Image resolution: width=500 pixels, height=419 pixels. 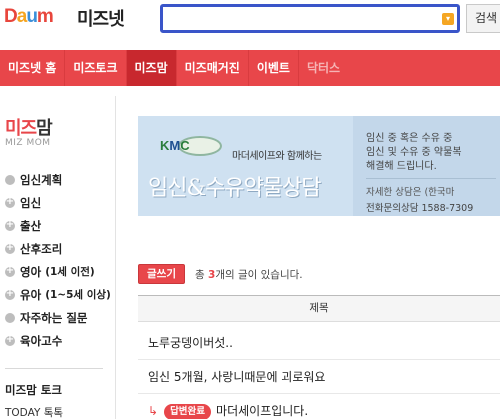 I want to click on sidebar-subtitle: MIZ MOM, so click(x=28, y=143).